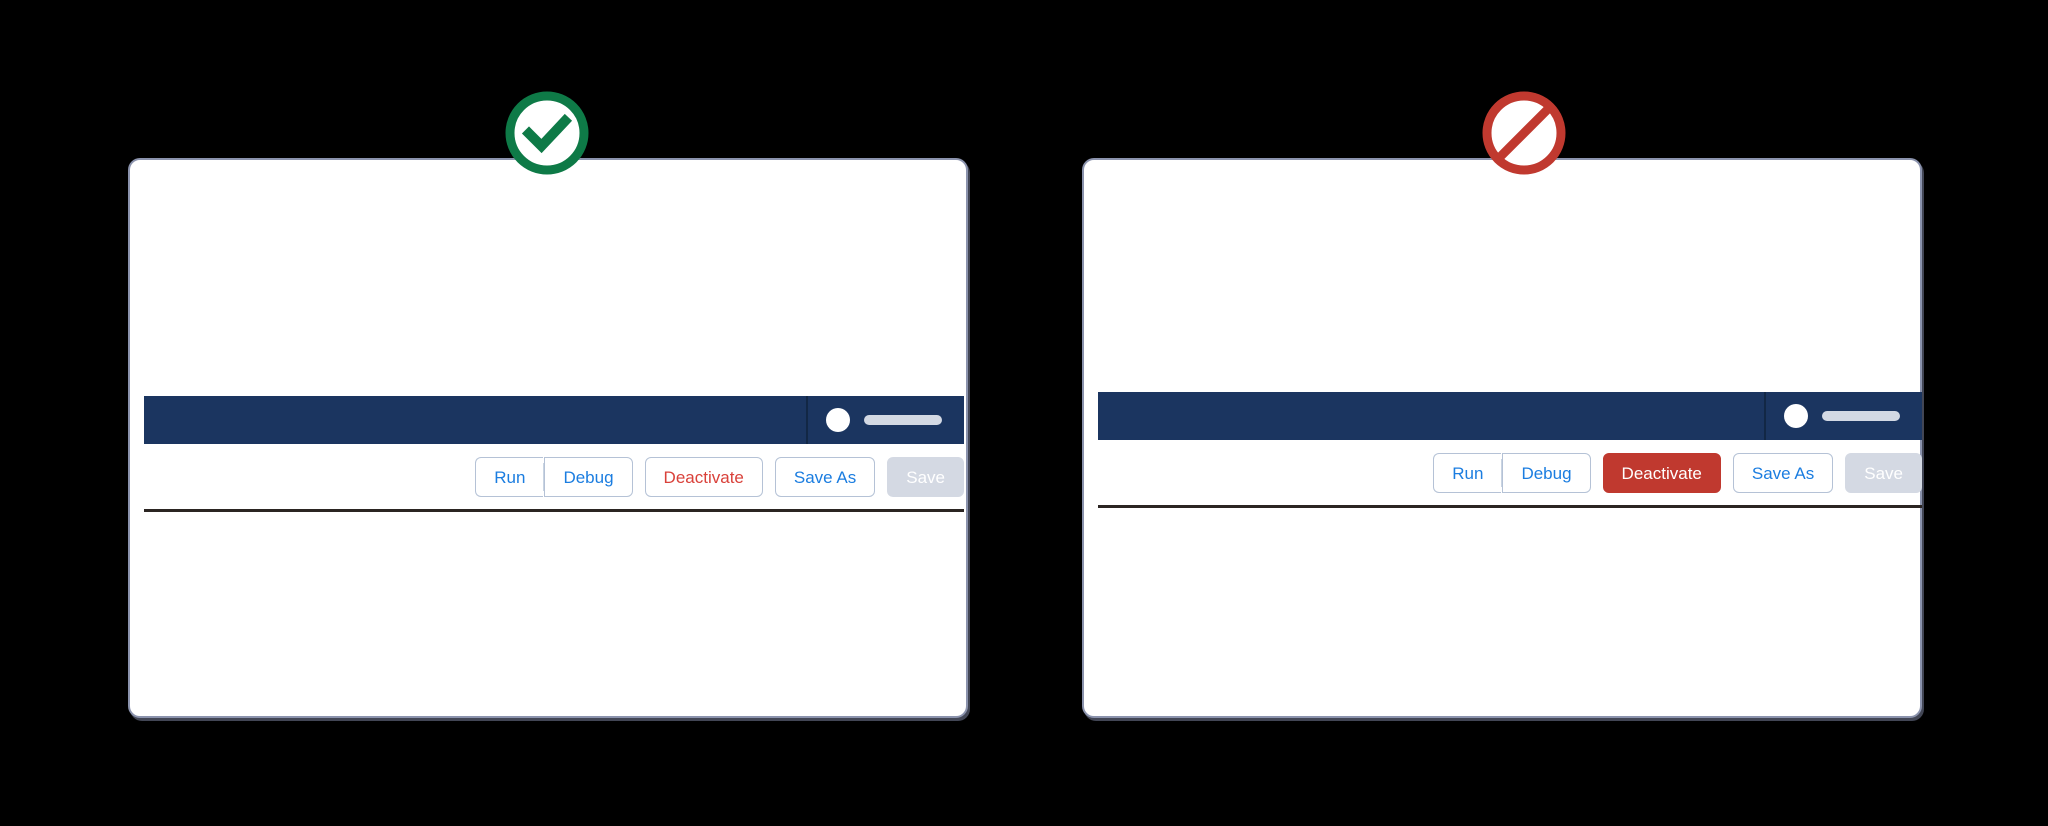  Describe the element at coordinates (547, 133) in the screenshot. I see `check-circle-icon` at that location.